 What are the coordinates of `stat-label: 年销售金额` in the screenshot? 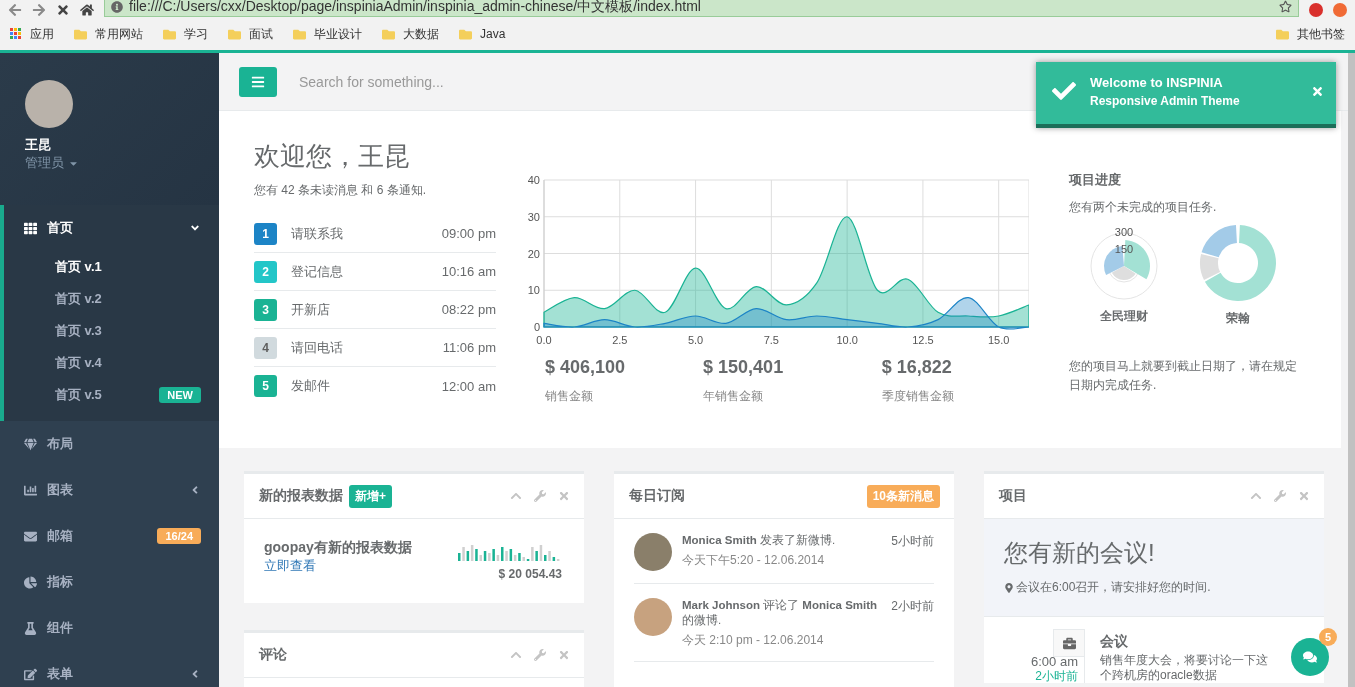 It's located at (734, 396).